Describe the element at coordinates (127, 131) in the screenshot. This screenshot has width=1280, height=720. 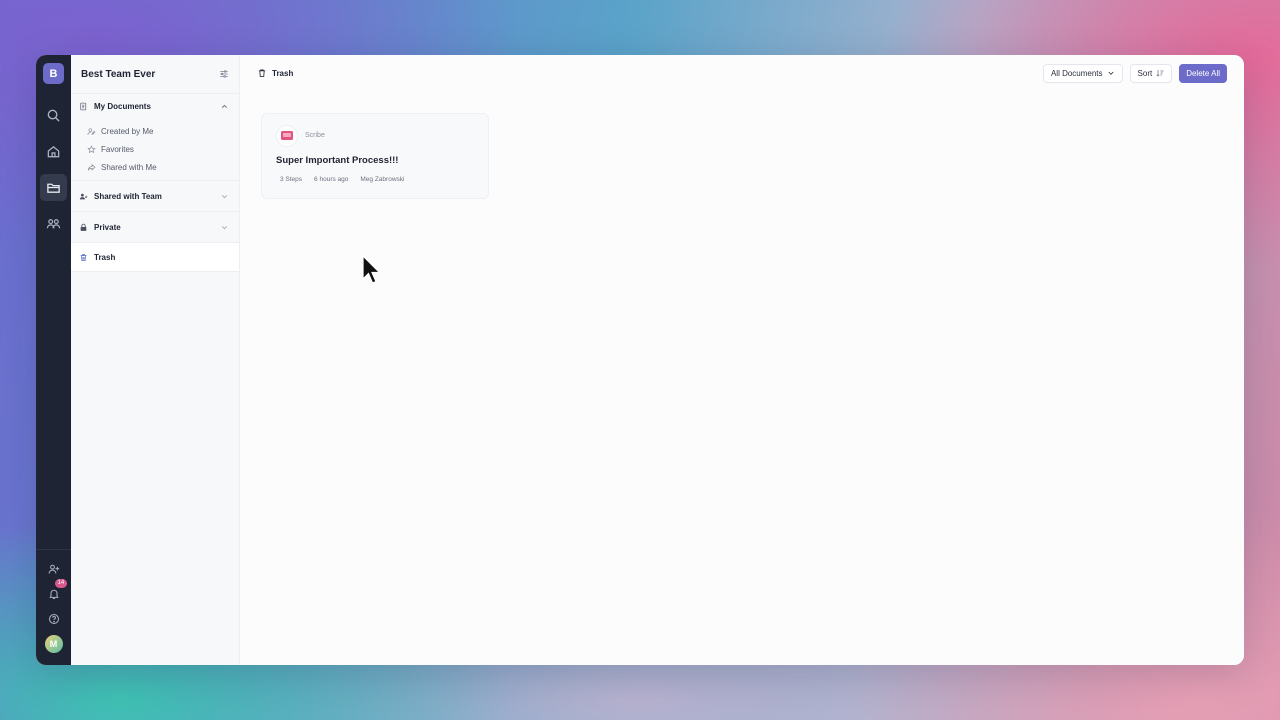
I see `sidebar-item-label: Created by Me` at that location.